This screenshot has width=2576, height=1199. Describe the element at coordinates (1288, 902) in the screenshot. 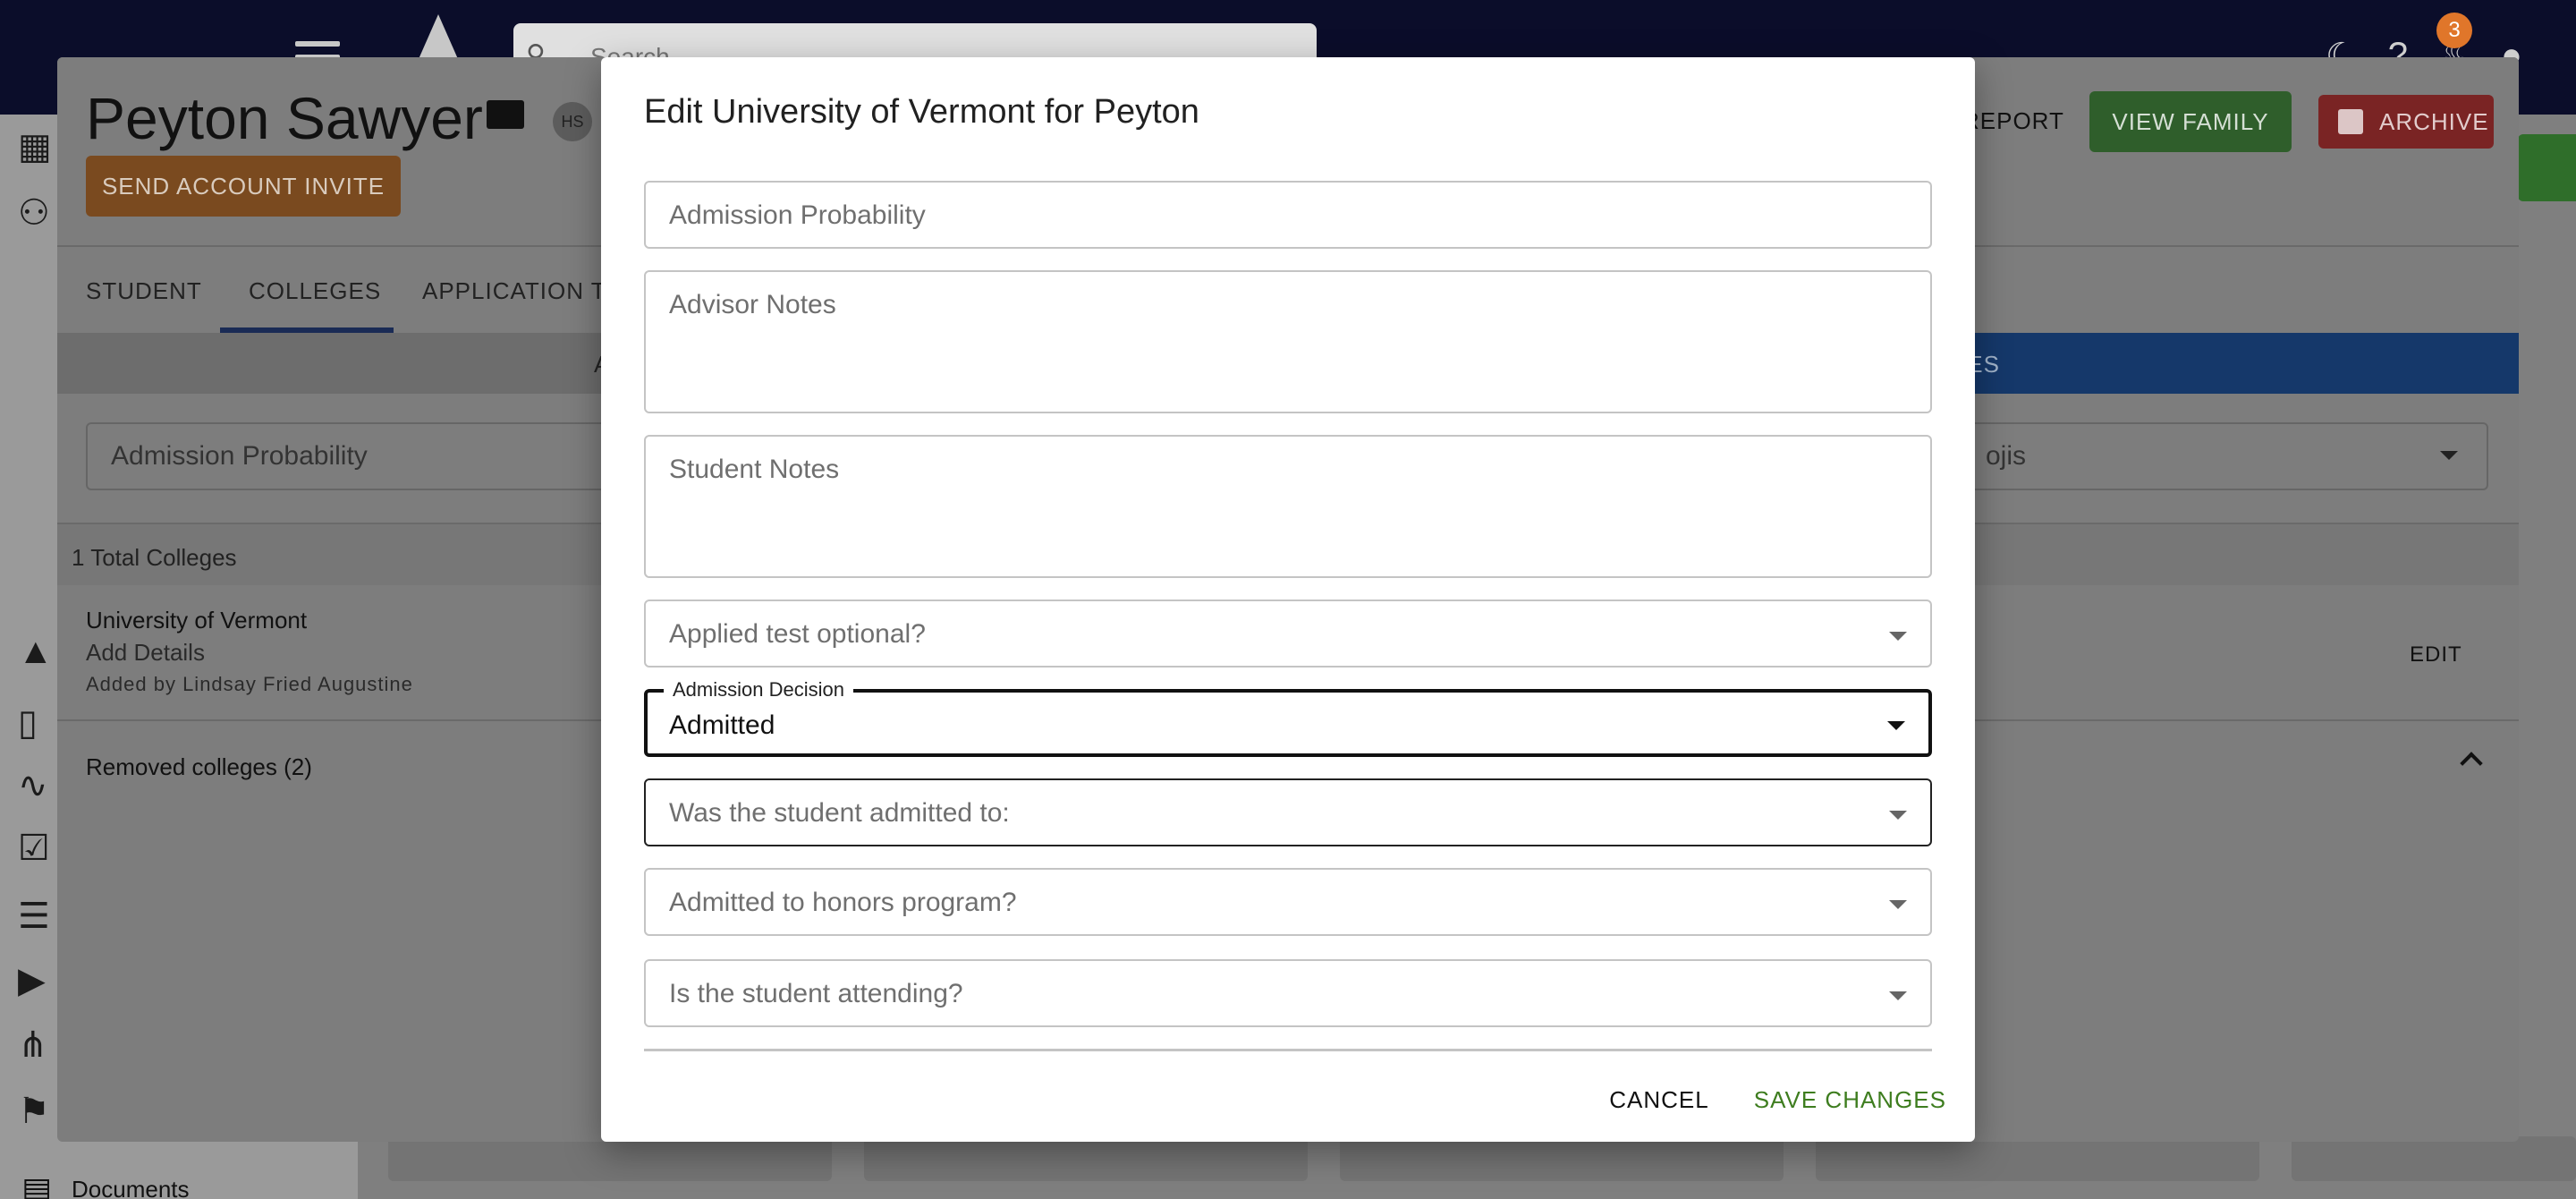

I see `honors-program-select: Admitted to honors program?` at that location.